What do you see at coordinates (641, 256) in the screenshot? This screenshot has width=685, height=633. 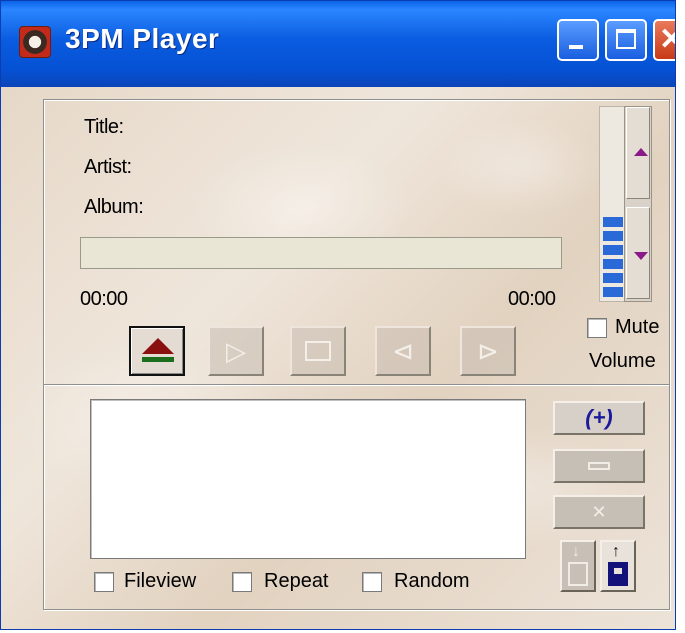 I see `volume-down-icon` at bounding box center [641, 256].